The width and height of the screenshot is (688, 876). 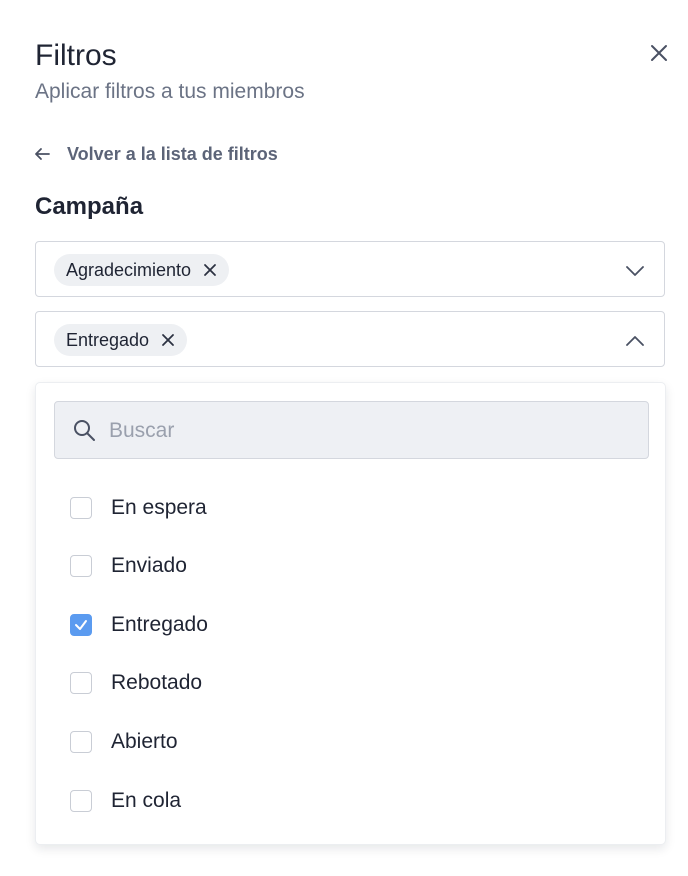 I want to click on option-abierto: Abierto, so click(x=124, y=742).